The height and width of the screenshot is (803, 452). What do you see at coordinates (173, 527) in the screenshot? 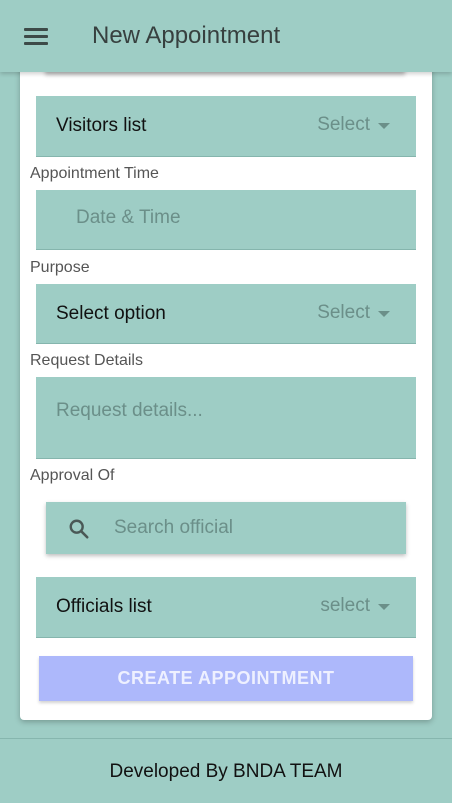
I see `search-official-placeholder: Search official` at bounding box center [173, 527].